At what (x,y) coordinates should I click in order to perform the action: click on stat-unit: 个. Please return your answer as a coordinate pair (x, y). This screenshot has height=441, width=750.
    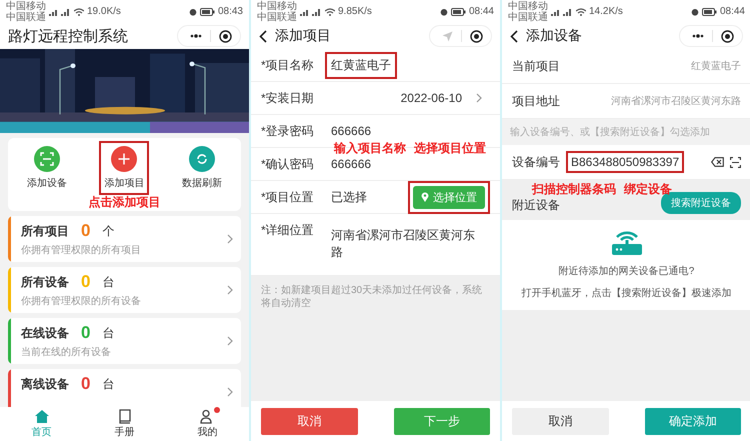
    Looking at the image, I should click on (108, 231).